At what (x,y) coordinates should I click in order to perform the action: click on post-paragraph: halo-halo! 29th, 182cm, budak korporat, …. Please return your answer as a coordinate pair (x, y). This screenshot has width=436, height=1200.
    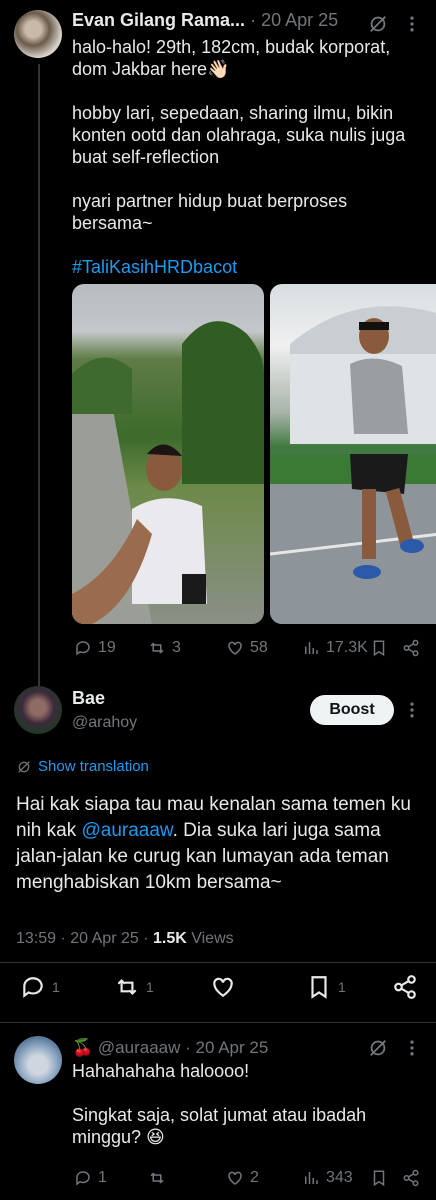
    Looking at the image, I should click on (231, 58).